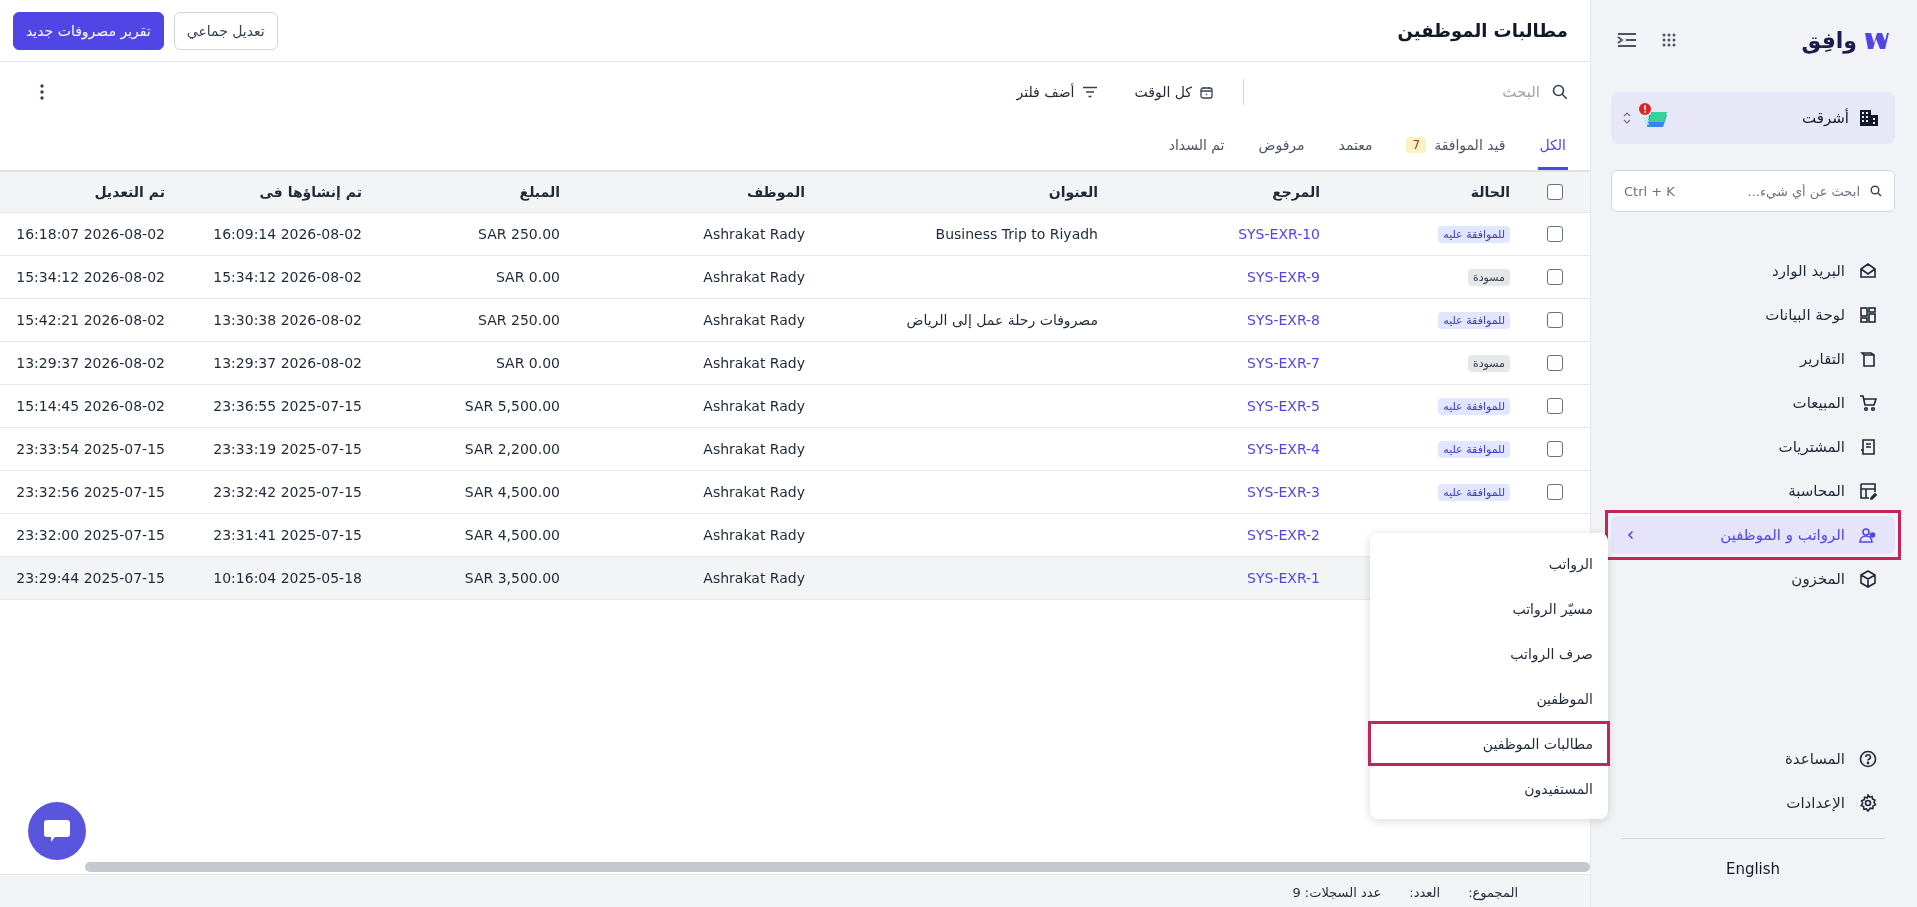 This screenshot has width=1917, height=907. What do you see at coordinates (88, 30) in the screenshot?
I see `new-report-button: تقرير مصروفات جديد` at bounding box center [88, 30].